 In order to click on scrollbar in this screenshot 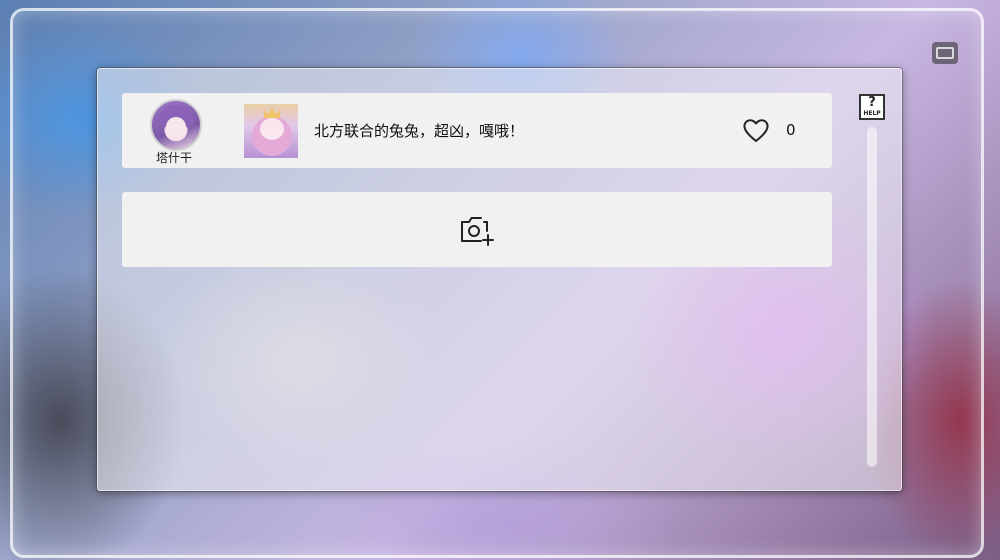, I will do `click(872, 297)`.